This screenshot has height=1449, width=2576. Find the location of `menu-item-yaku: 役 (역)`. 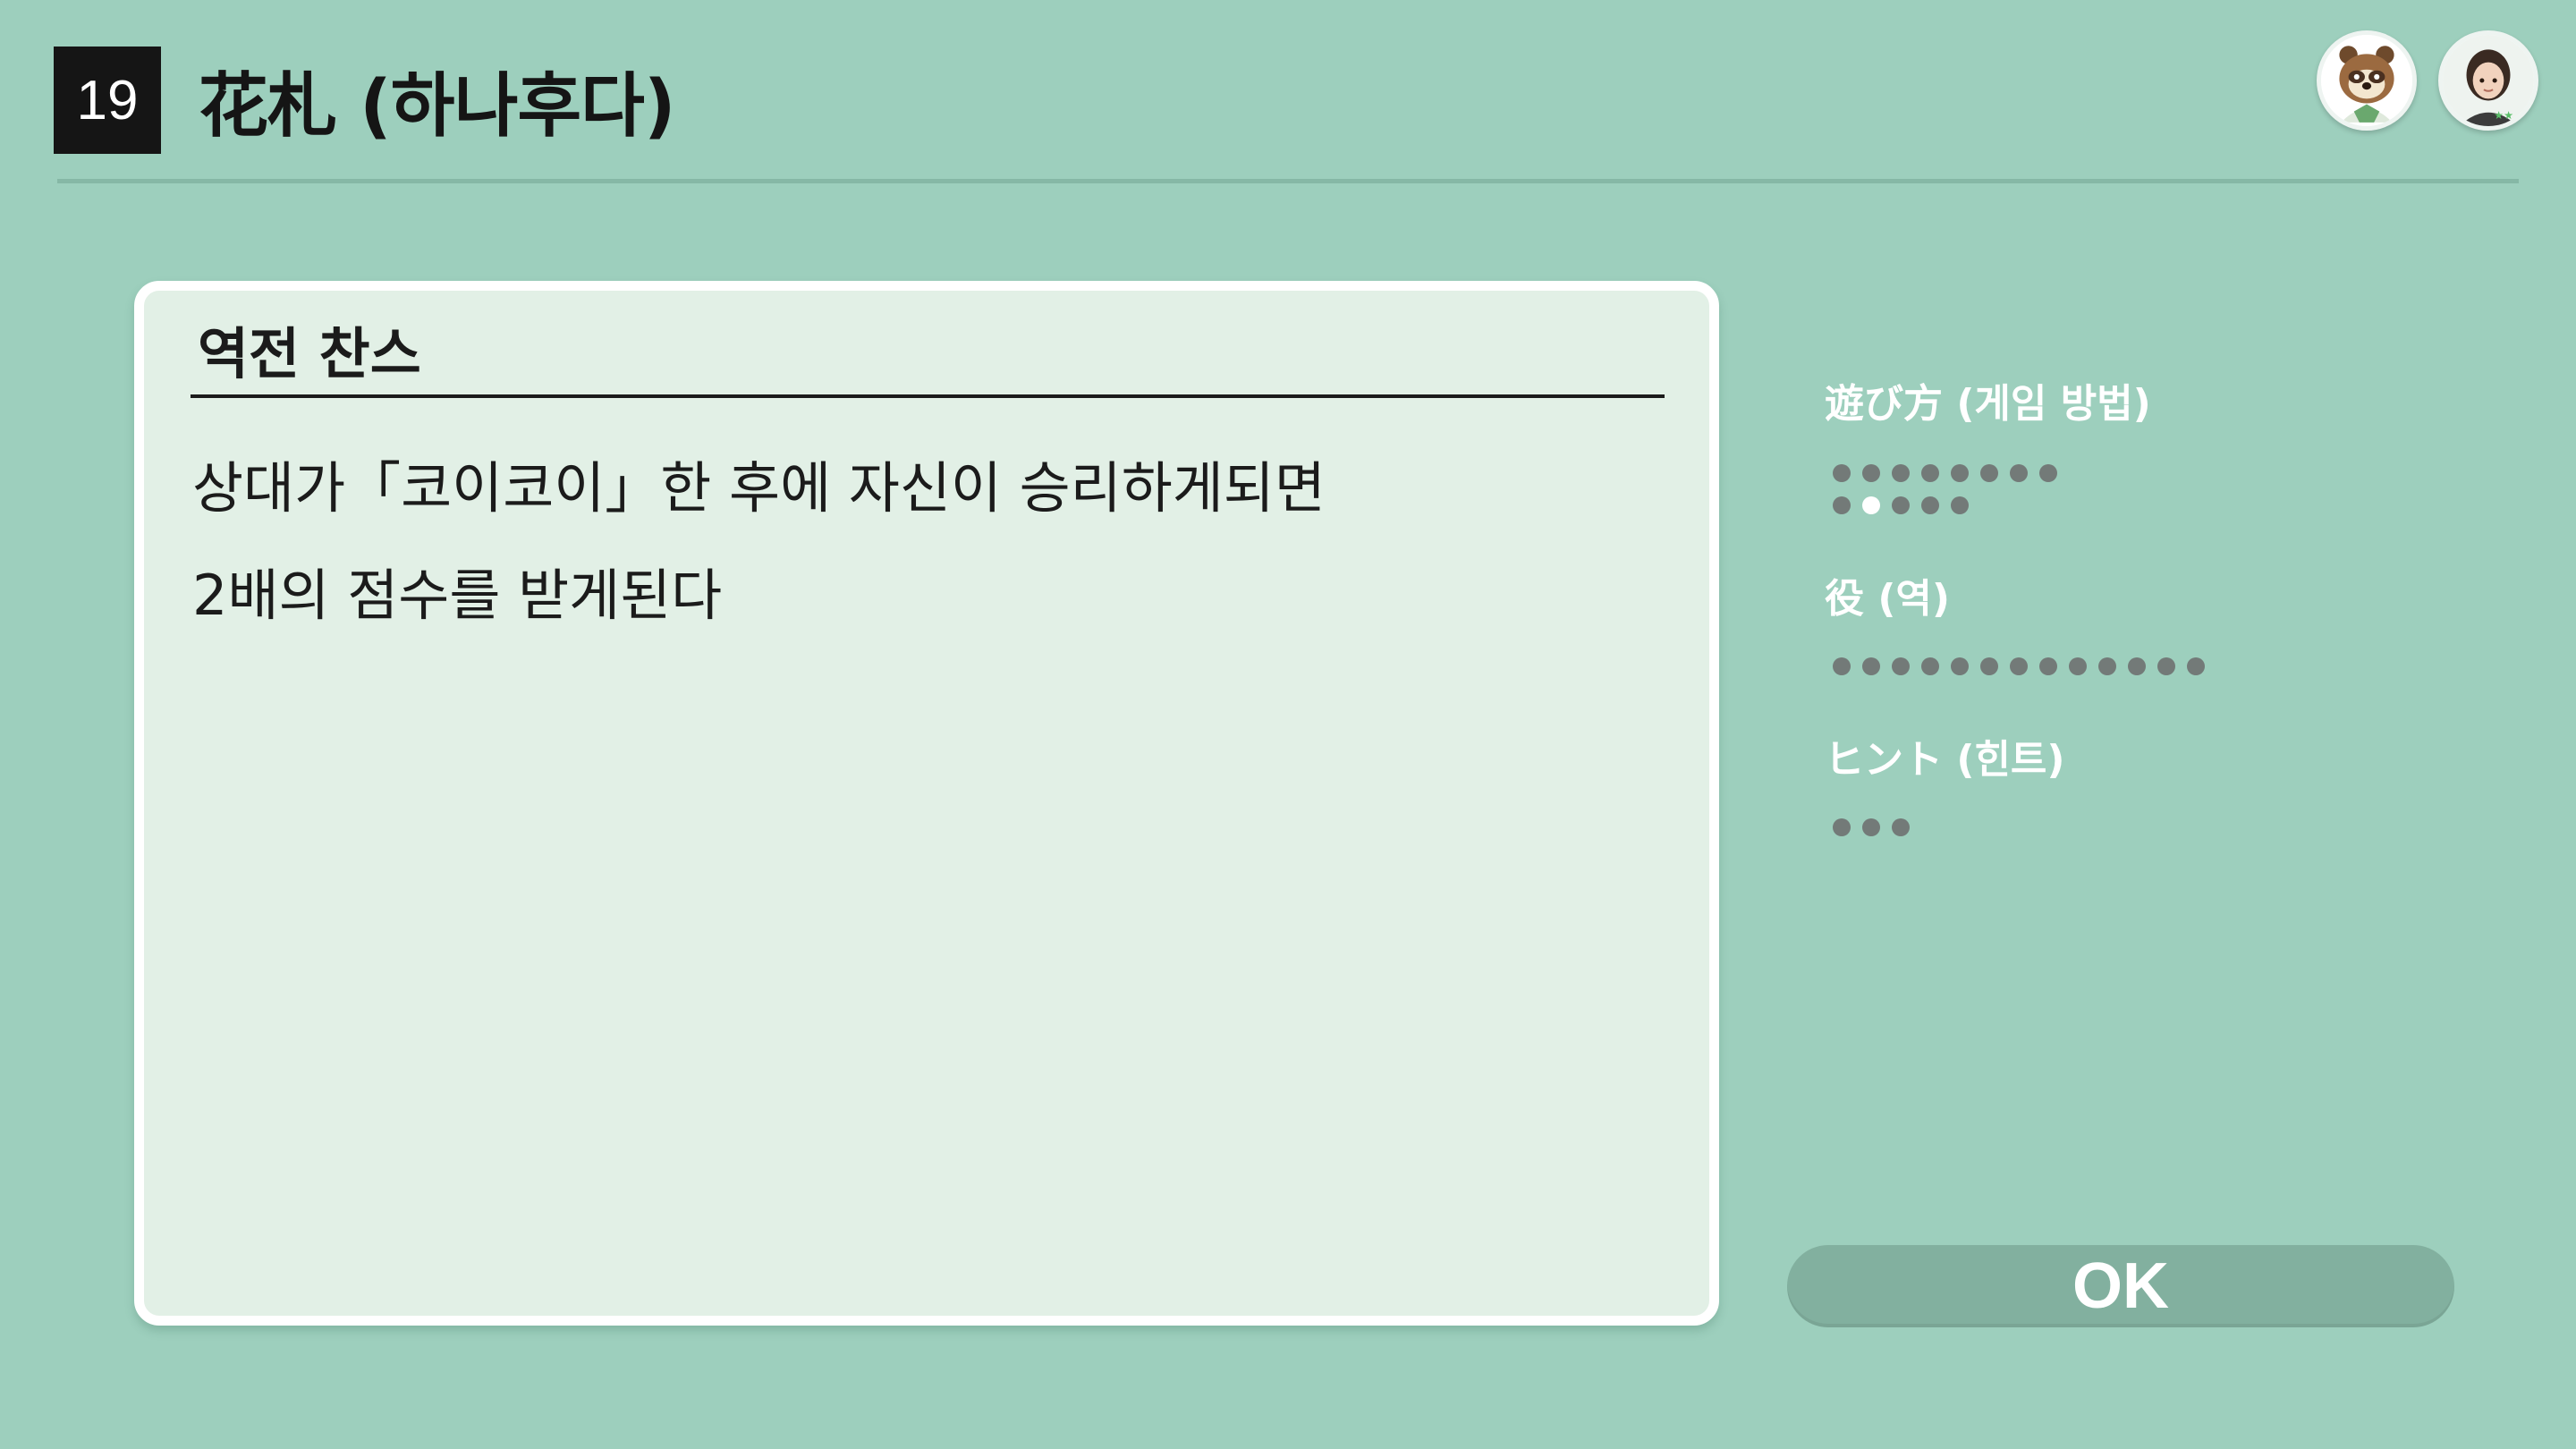

menu-item-yaku: 役 (역) is located at coordinates (2120, 595).